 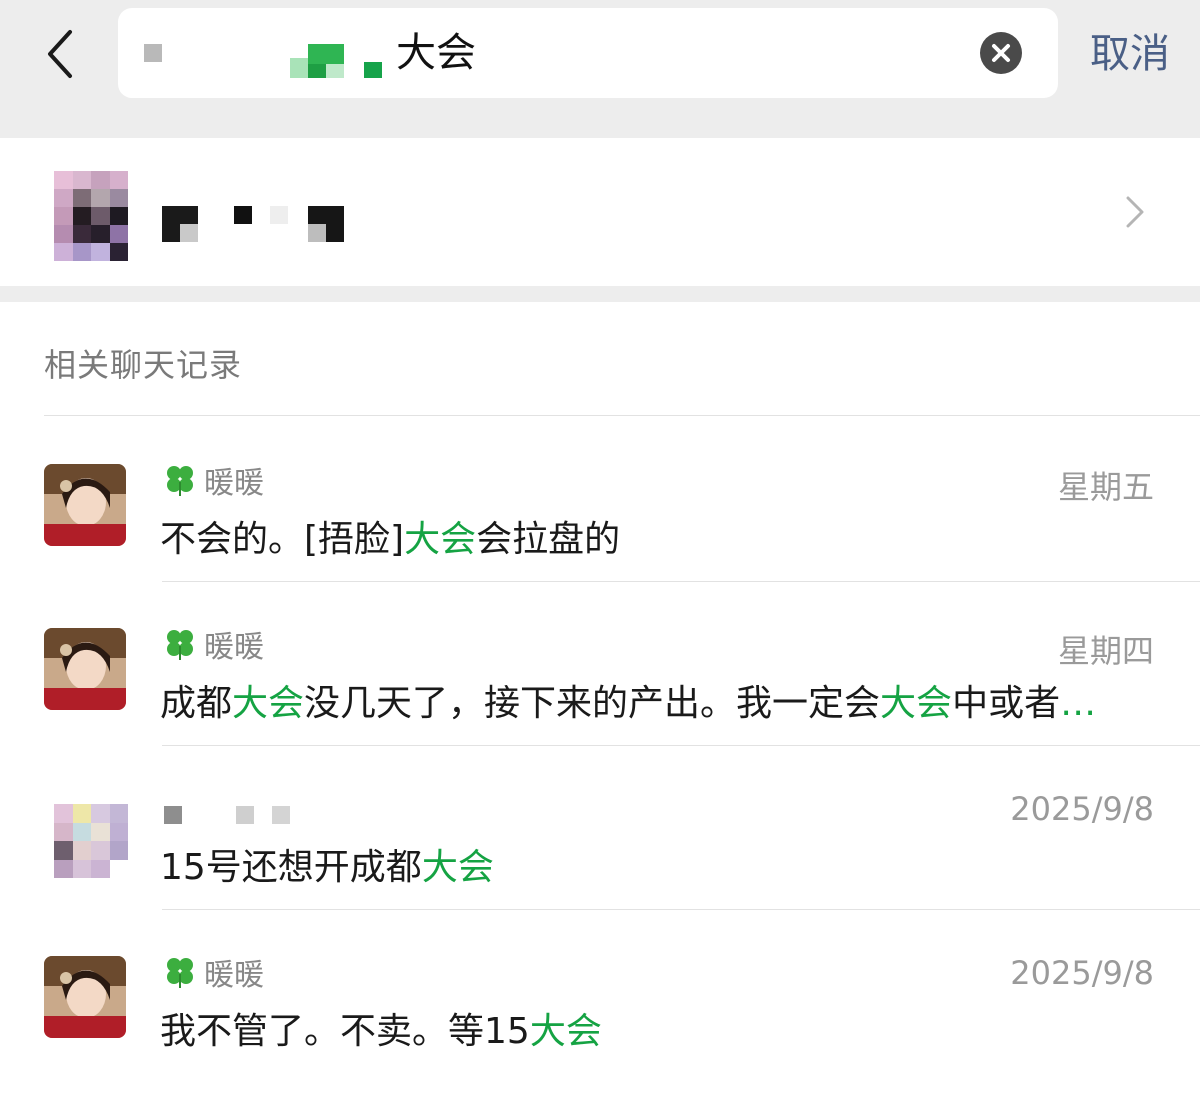 What do you see at coordinates (1105, 651) in the screenshot?
I see `timestamp: 星期四` at bounding box center [1105, 651].